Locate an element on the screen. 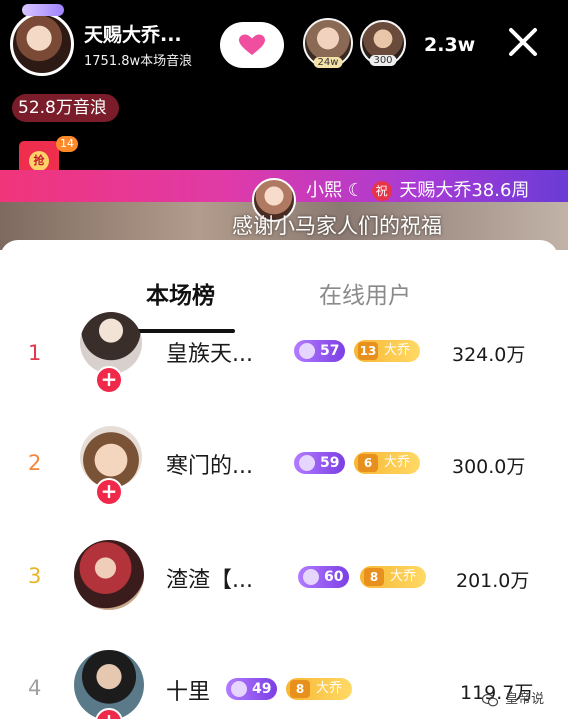  user-name: 十里 is located at coordinates (188, 692).